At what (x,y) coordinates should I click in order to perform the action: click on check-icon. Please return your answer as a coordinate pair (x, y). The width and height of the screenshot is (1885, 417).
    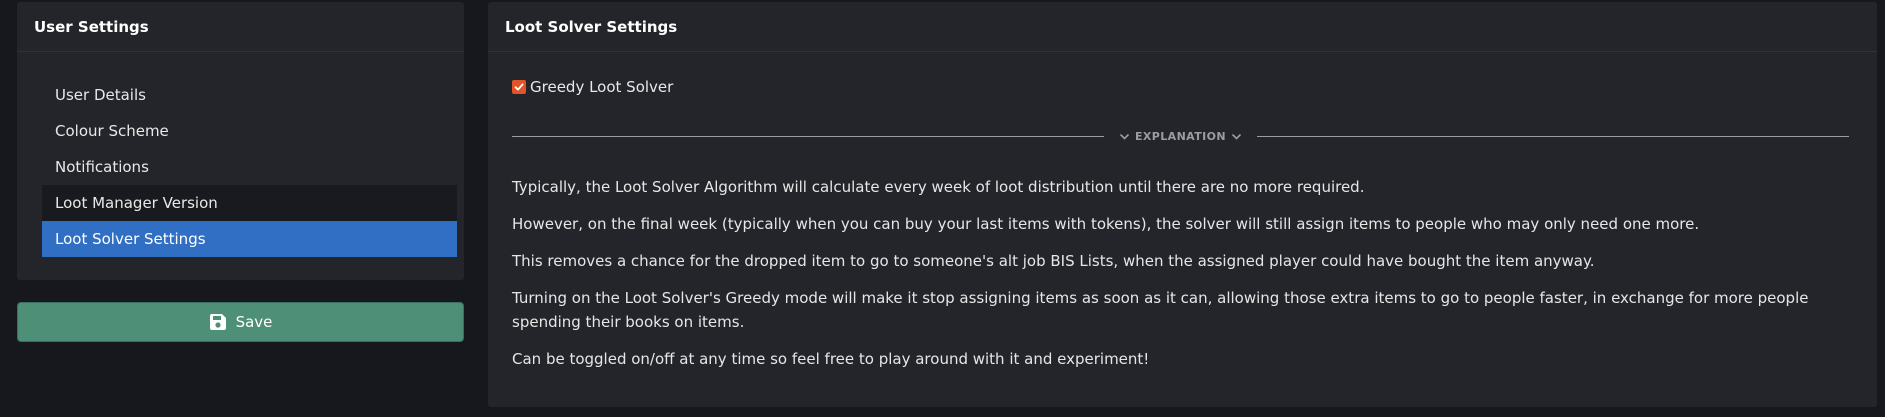
    Looking at the image, I should click on (519, 87).